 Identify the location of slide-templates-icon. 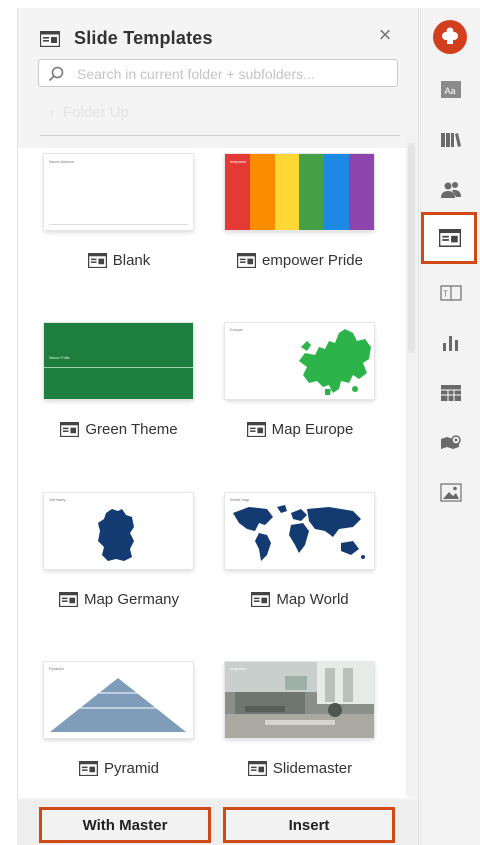
(450, 238).